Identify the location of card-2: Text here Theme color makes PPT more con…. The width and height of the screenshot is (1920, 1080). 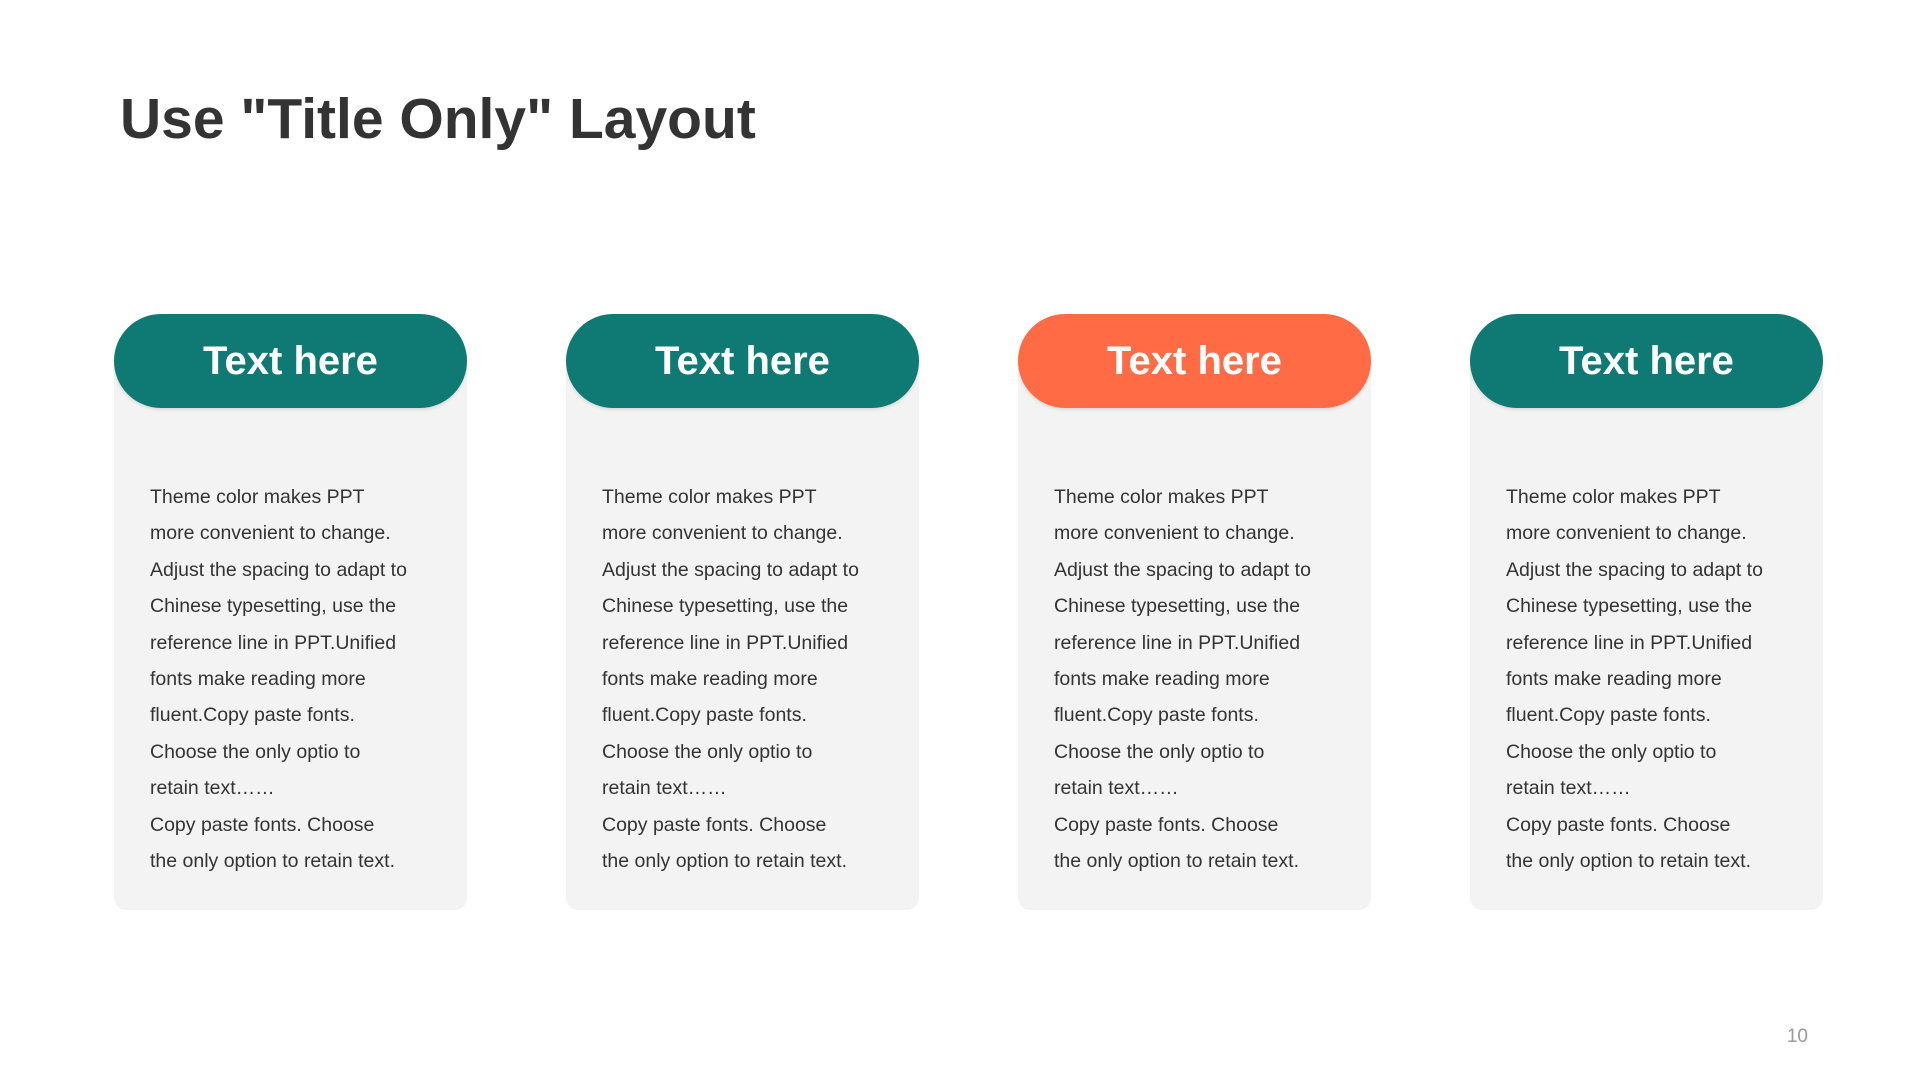
(742, 612).